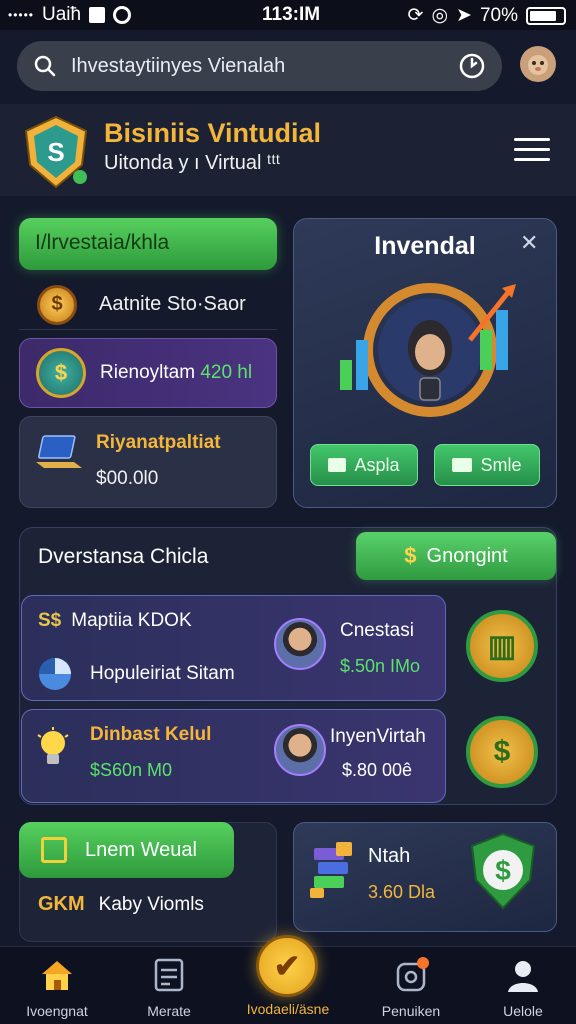 This screenshot has width=576, height=1024. What do you see at coordinates (523, 976) in the screenshot?
I see `user-icon` at bounding box center [523, 976].